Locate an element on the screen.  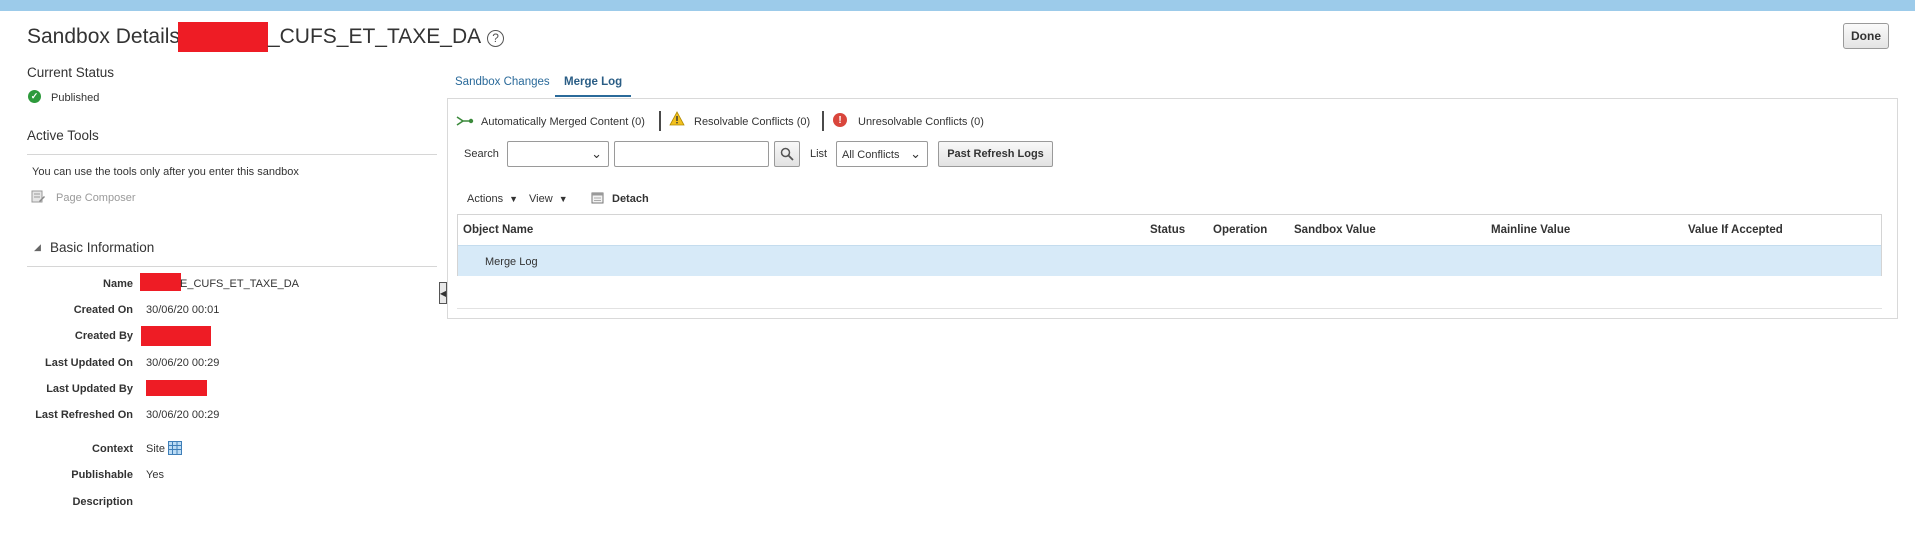
field-label-name: Name is located at coordinates (118, 284).